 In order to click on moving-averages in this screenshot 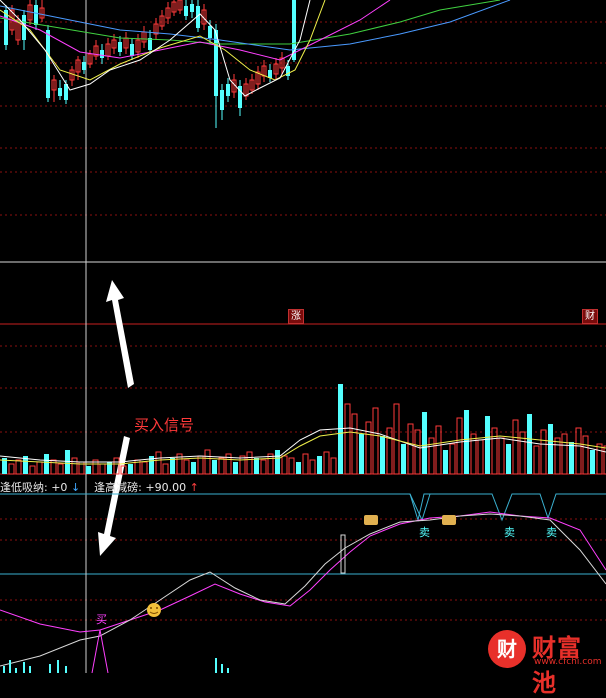, I will do `click(255, 48)`.